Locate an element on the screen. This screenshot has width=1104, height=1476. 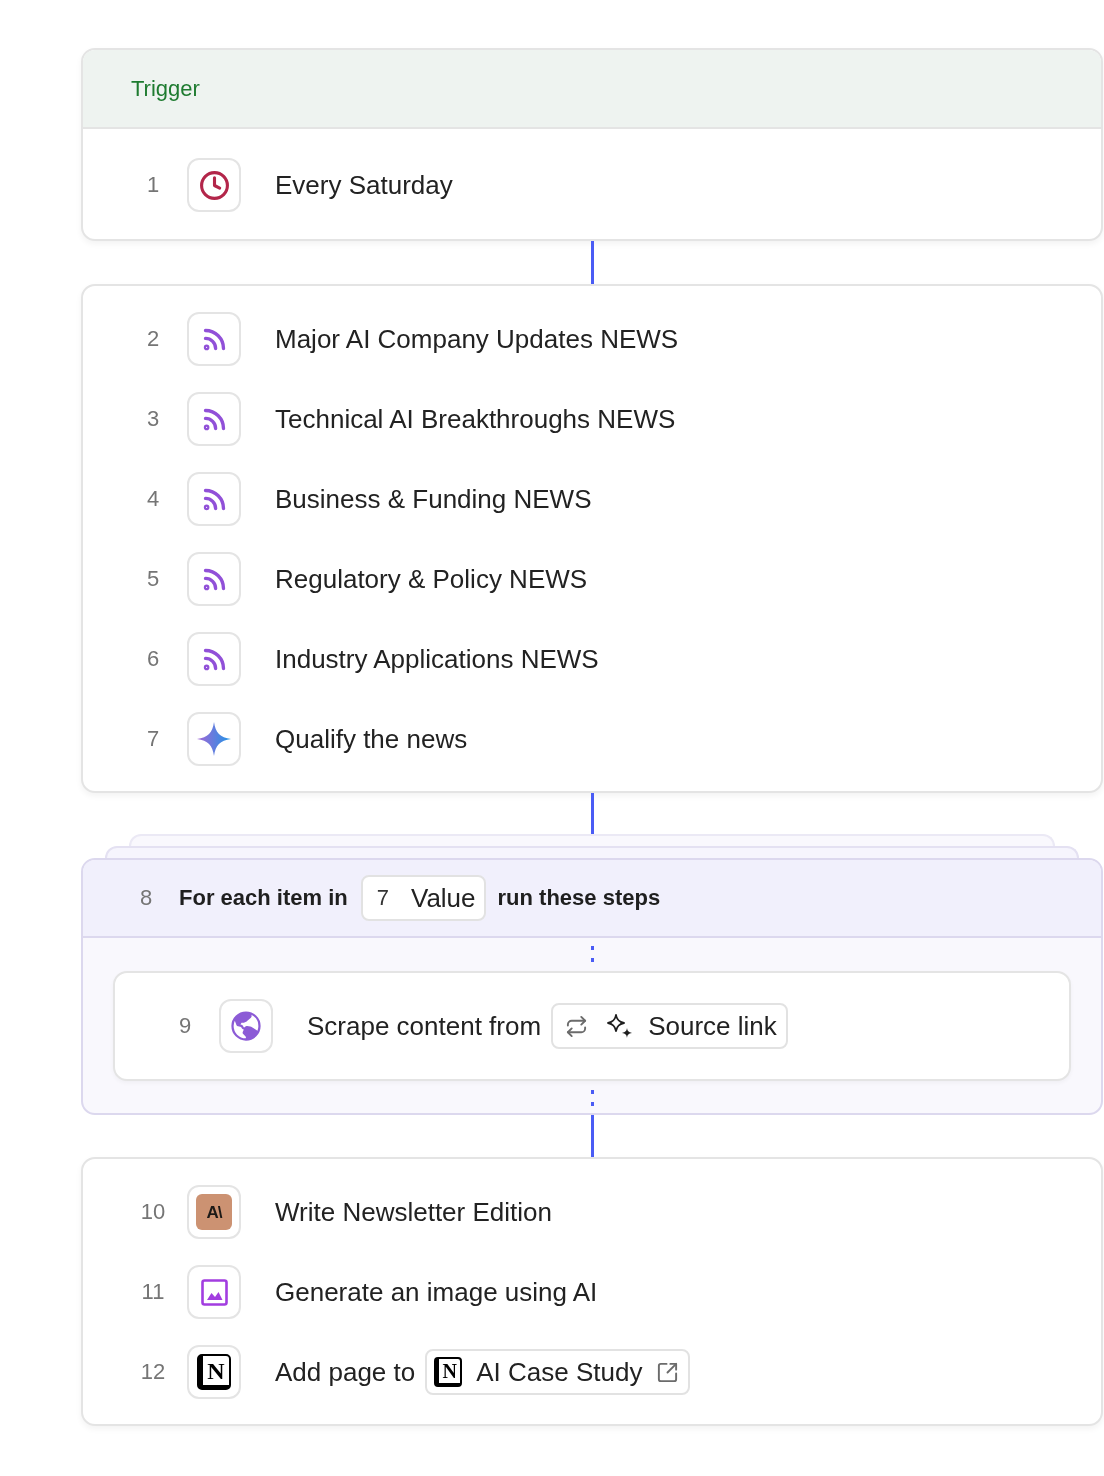
step-title: Scrape content from is located at coordinates (424, 1026).